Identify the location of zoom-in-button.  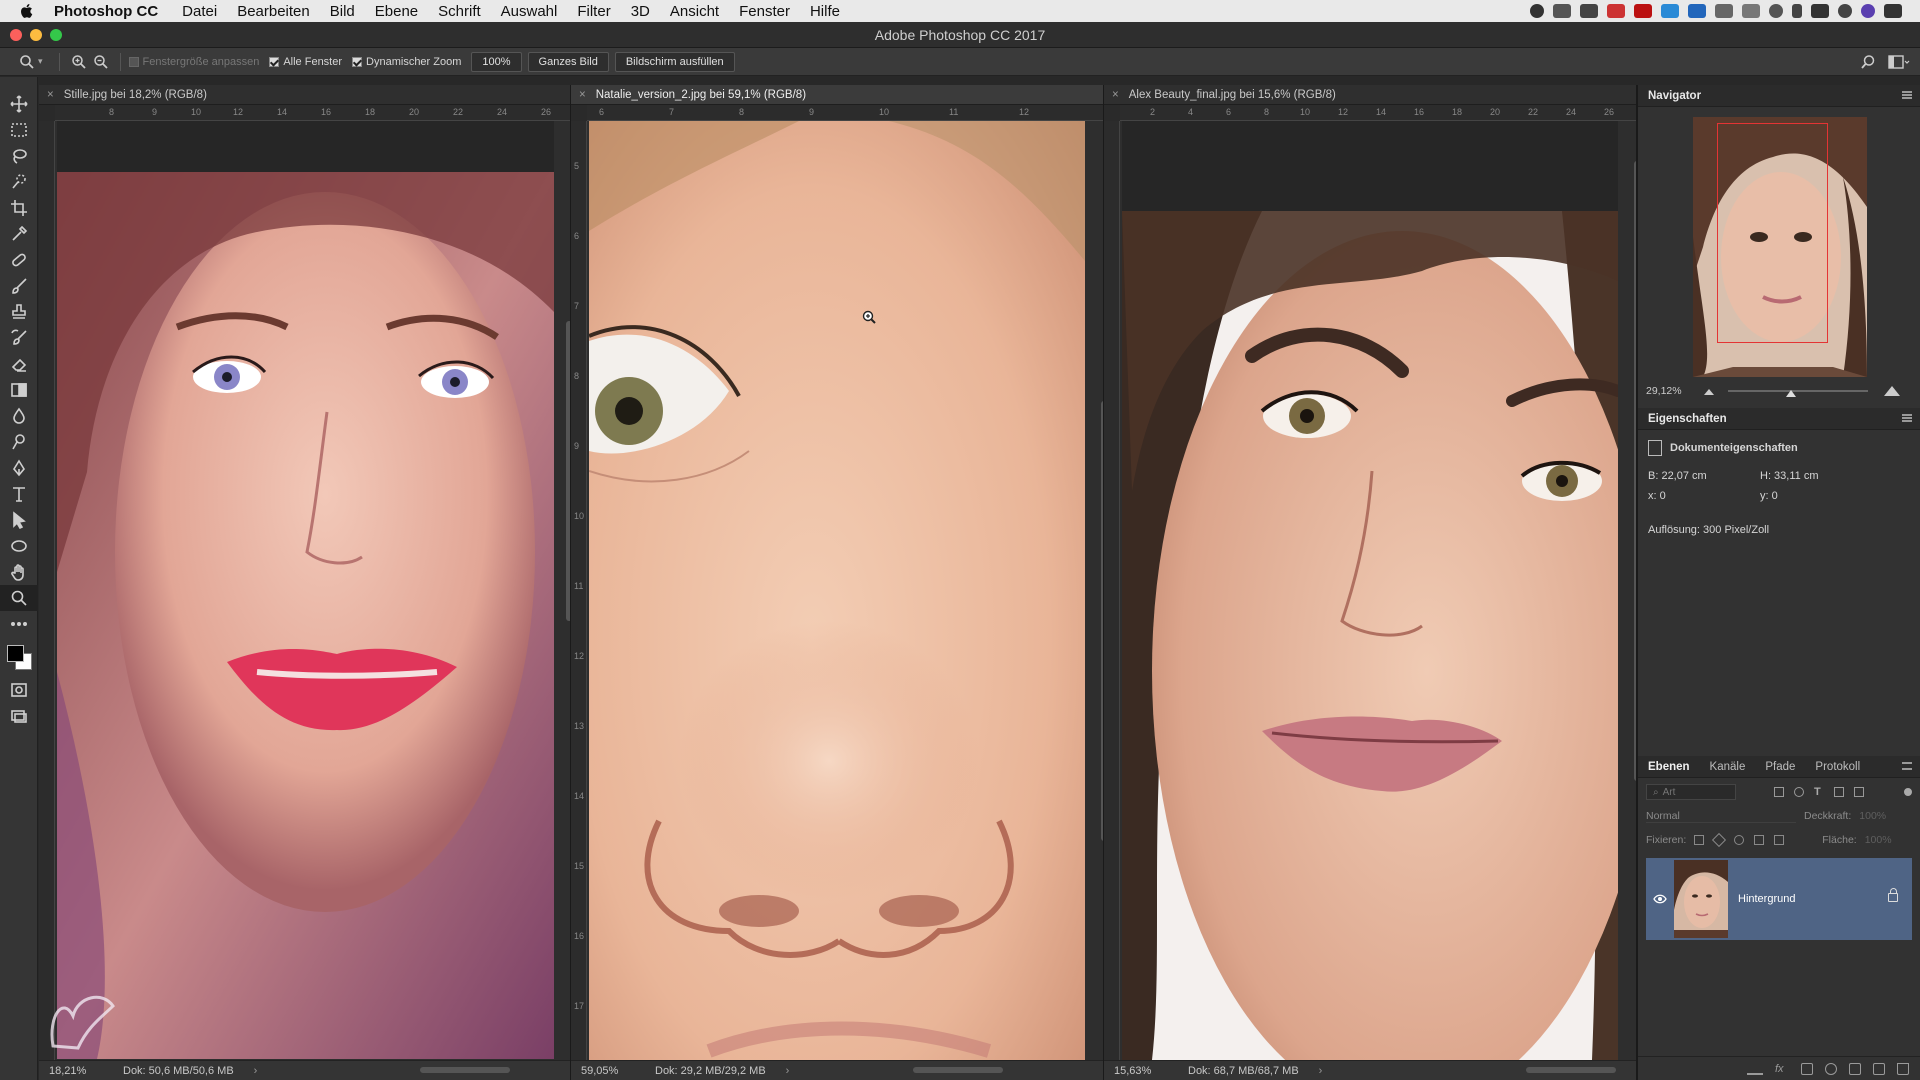
(79, 62).